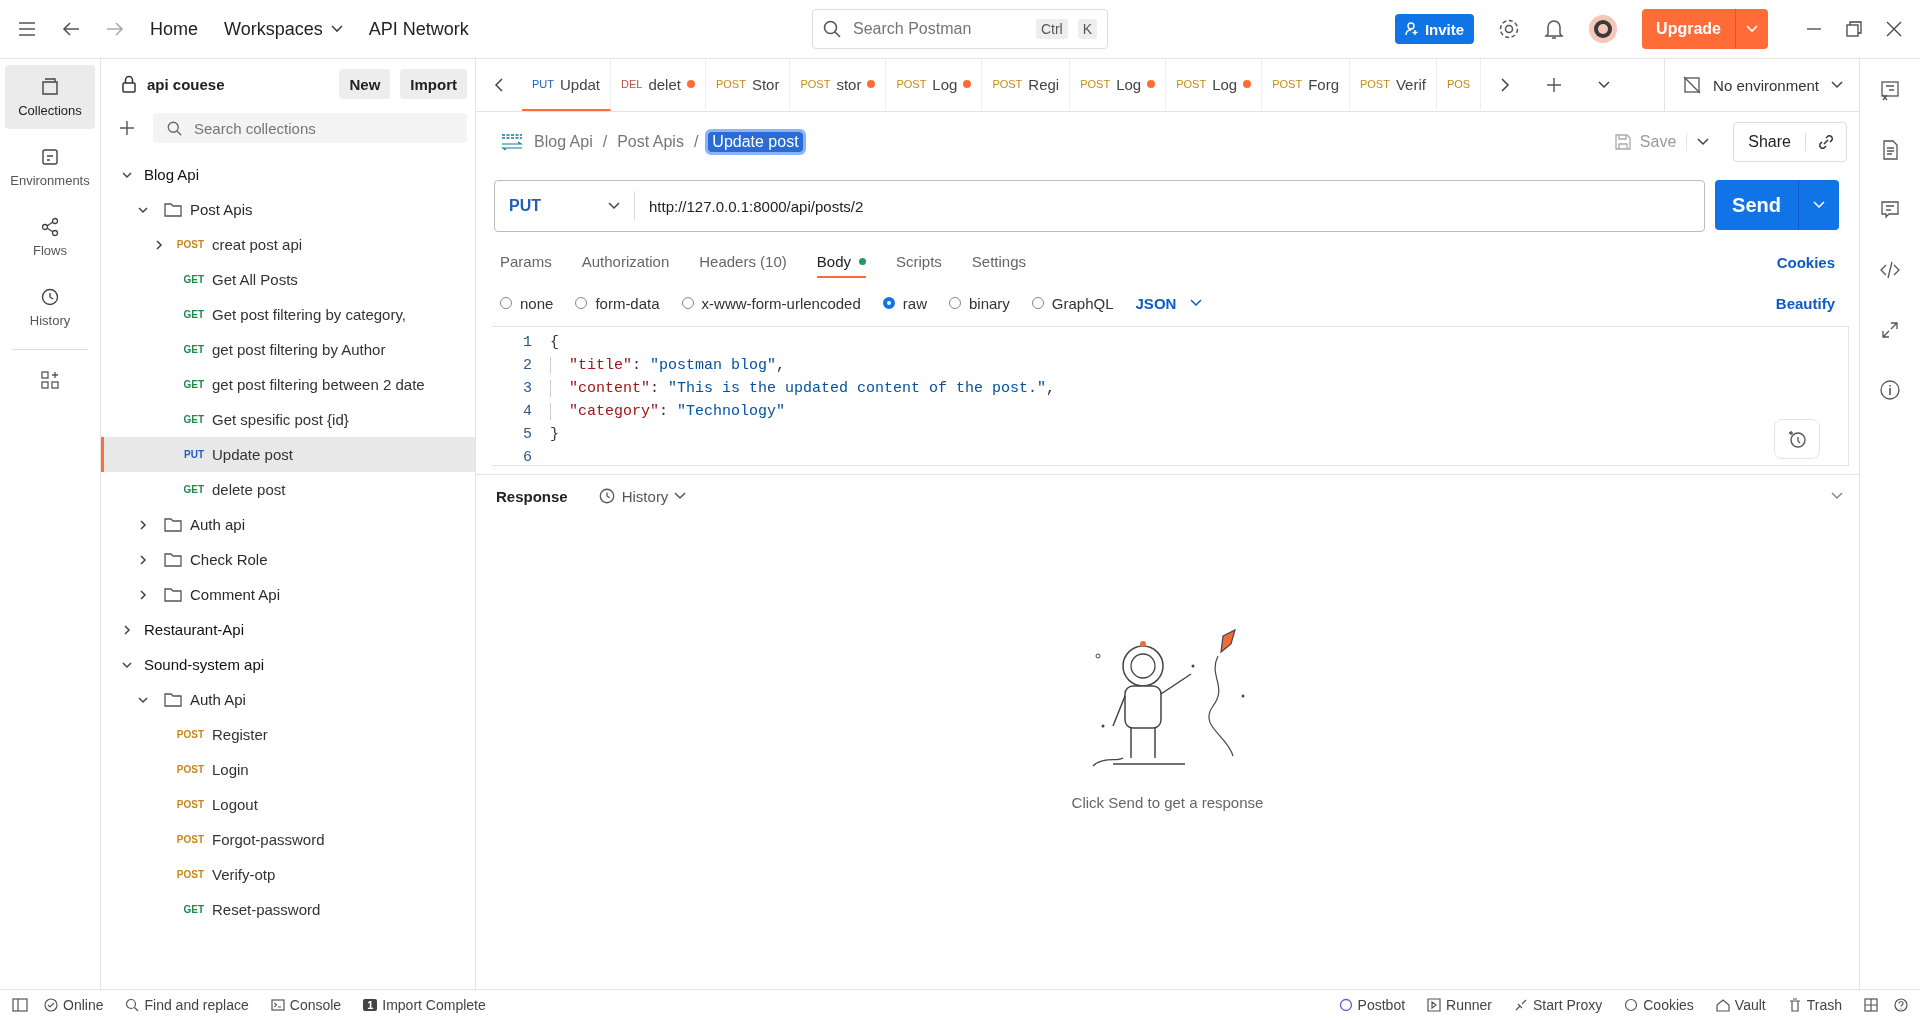  I want to click on code-icon, so click(1890, 270).